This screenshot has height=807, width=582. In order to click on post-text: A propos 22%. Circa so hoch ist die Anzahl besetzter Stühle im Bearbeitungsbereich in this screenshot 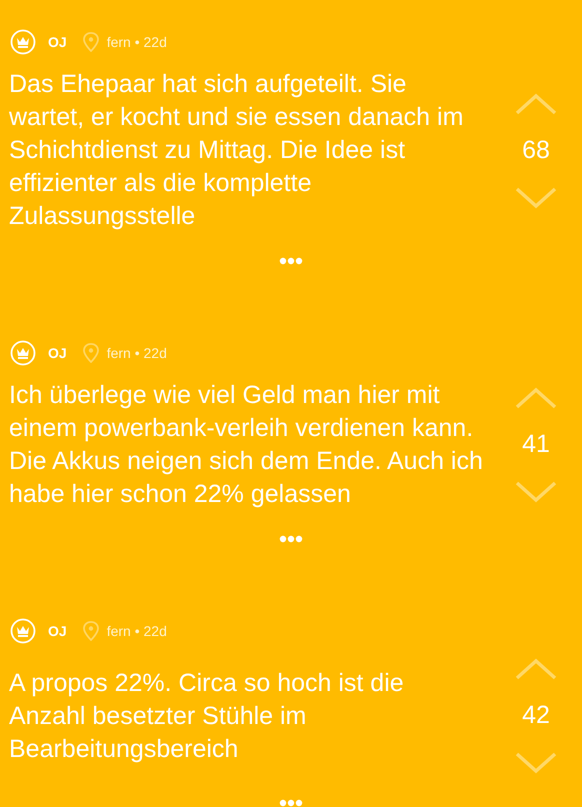, I will do `click(206, 716)`.